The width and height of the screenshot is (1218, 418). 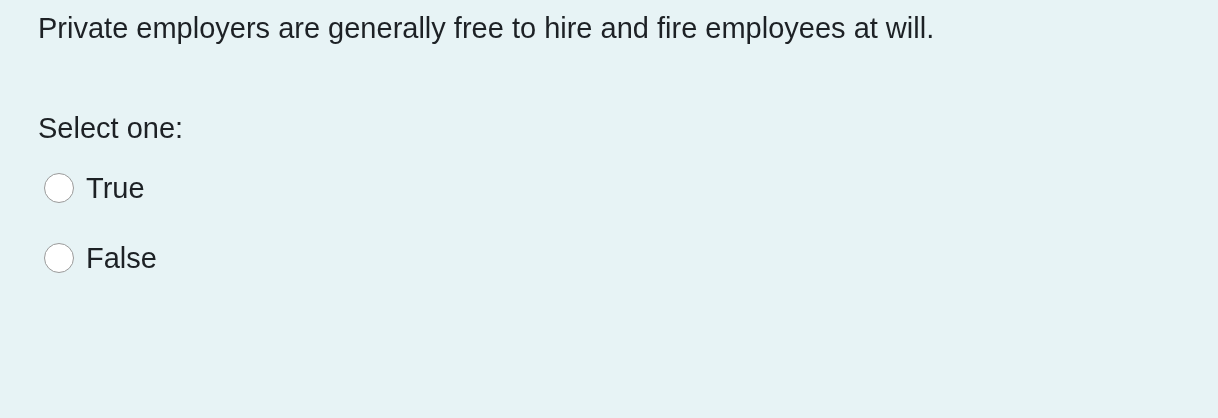 What do you see at coordinates (115, 188) in the screenshot?
I see `option-label: True` at bounding box center [115, 188].